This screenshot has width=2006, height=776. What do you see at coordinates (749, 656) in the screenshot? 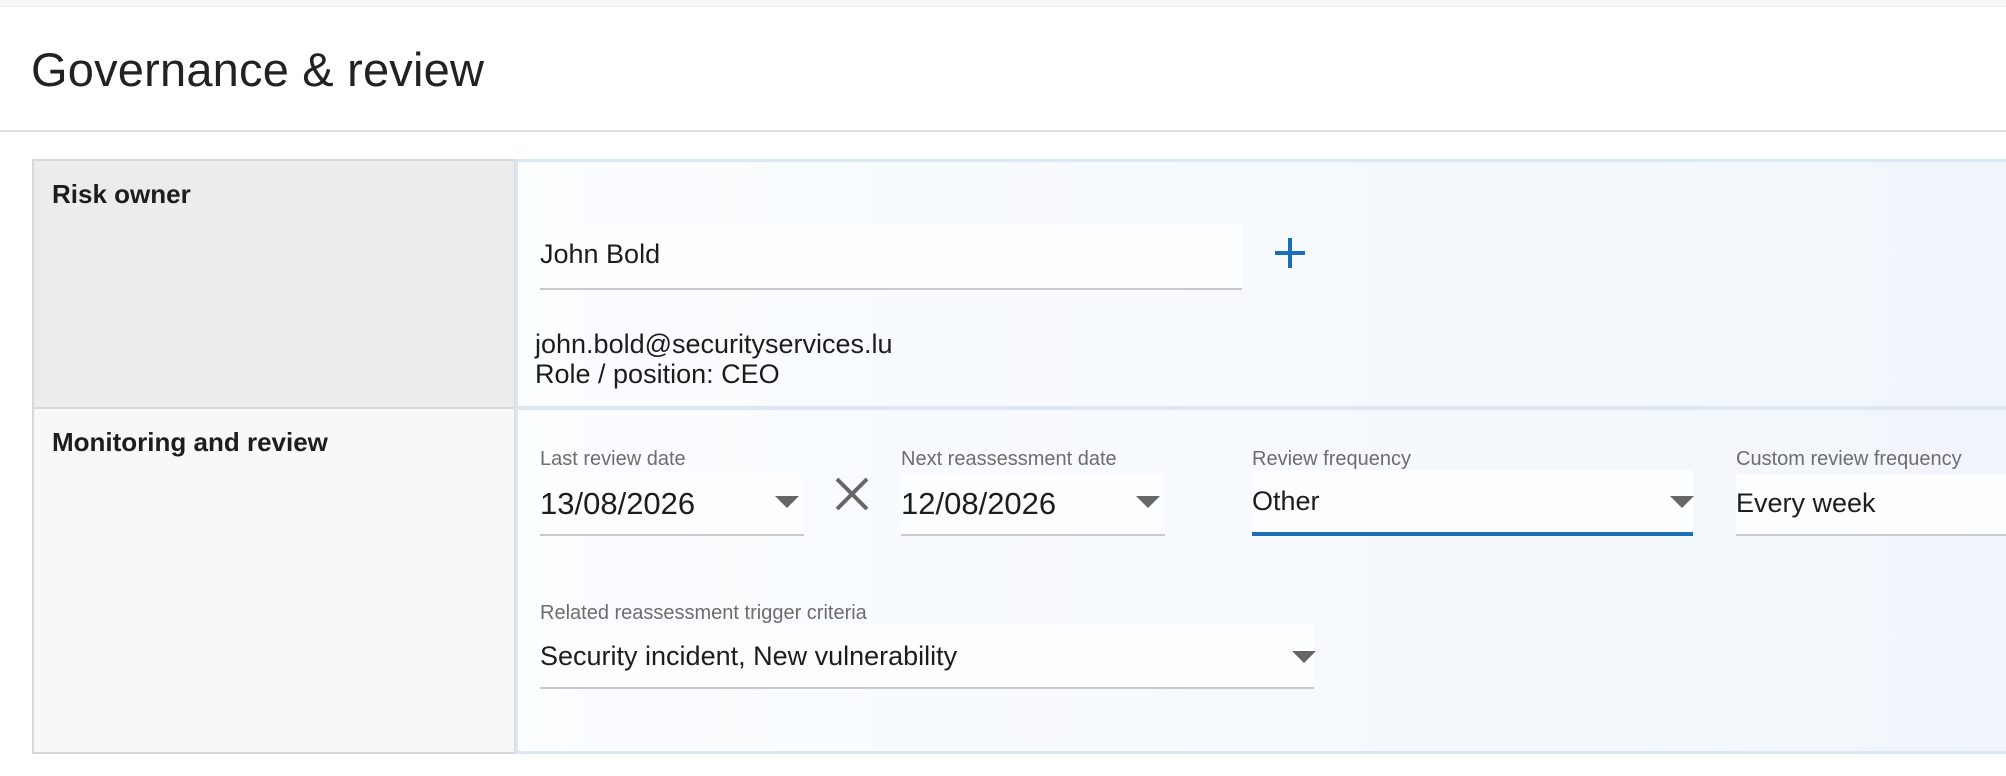
I see `trigger-criteria-value: Security incident, New vulnerability` at bounding box center [749, 656].